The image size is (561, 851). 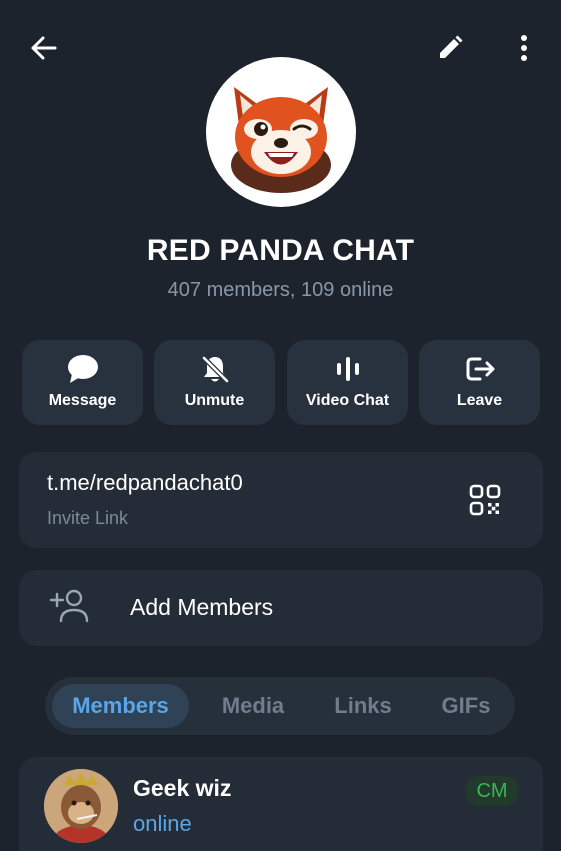 What do you see at coordinates (450, 48) in the screenshot?
I see `pencil-icon` at bounding box center [450, 48].